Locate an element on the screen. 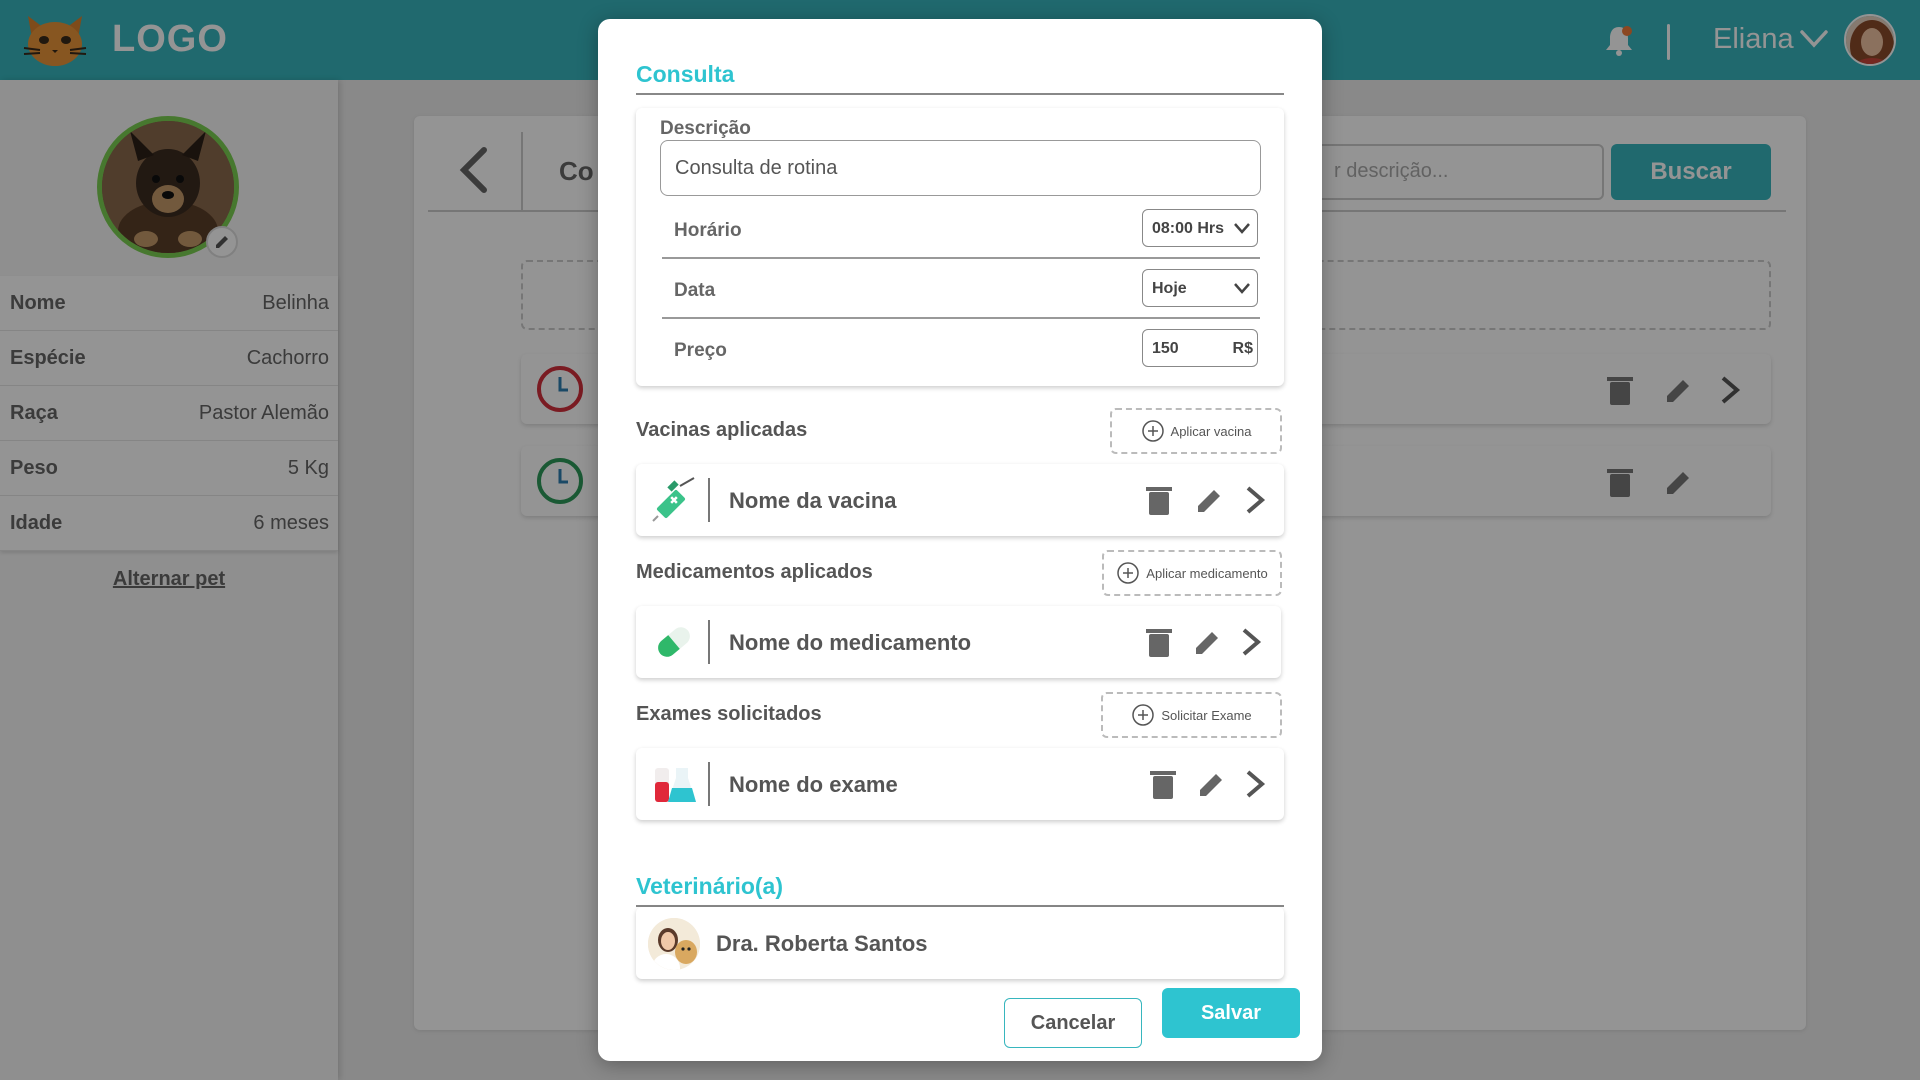 This screenshot has height=1080, width=1920. vet-name: Dra. Roberta Santos is located at coordinates (822, 943).